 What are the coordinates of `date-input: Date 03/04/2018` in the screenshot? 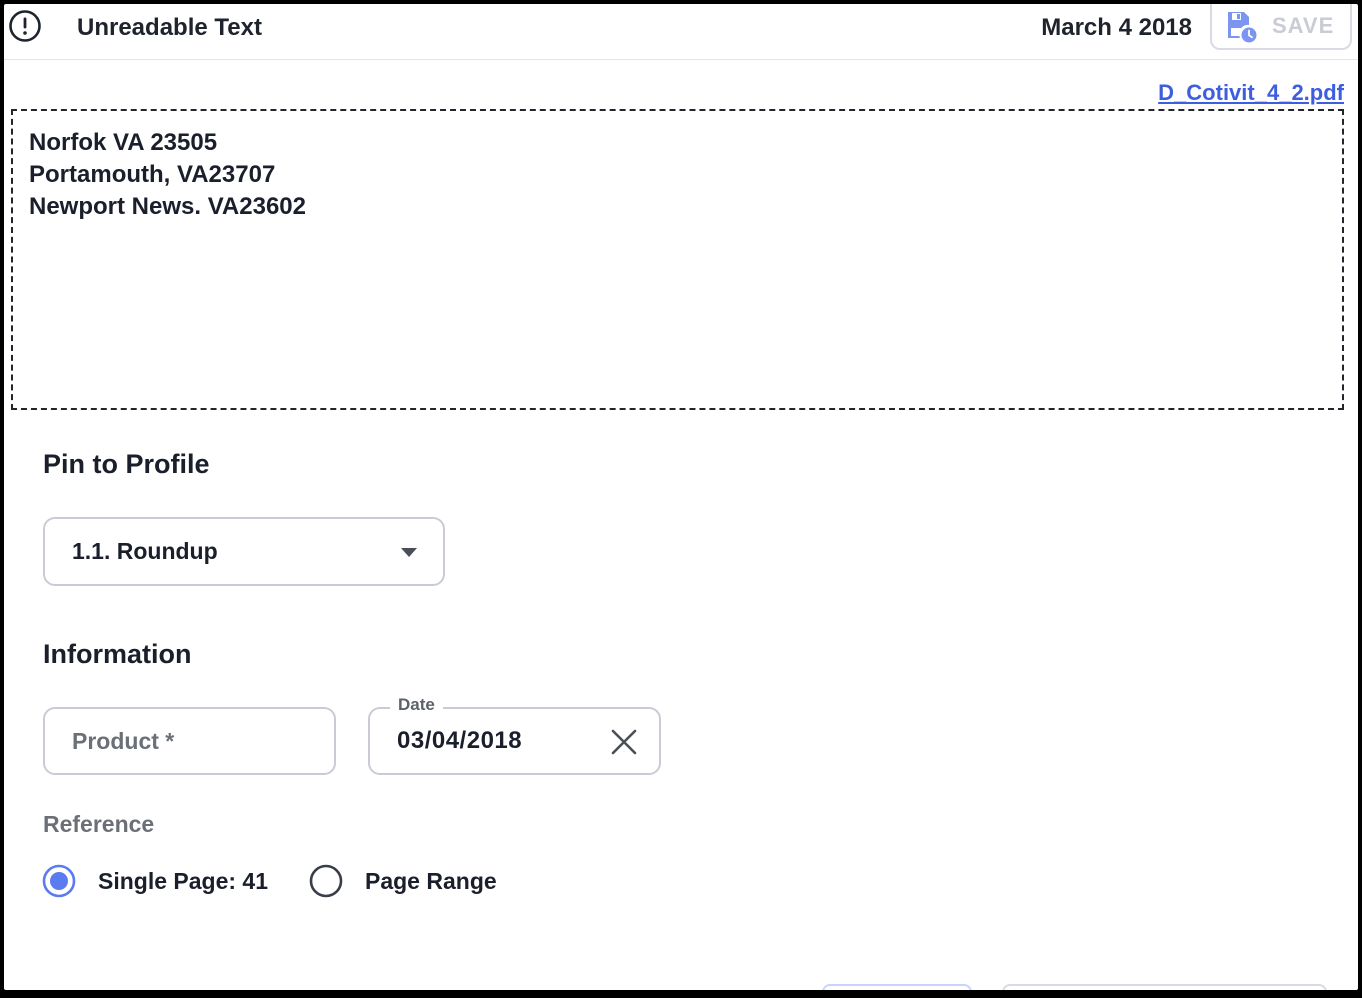 It's located at (514, 735).